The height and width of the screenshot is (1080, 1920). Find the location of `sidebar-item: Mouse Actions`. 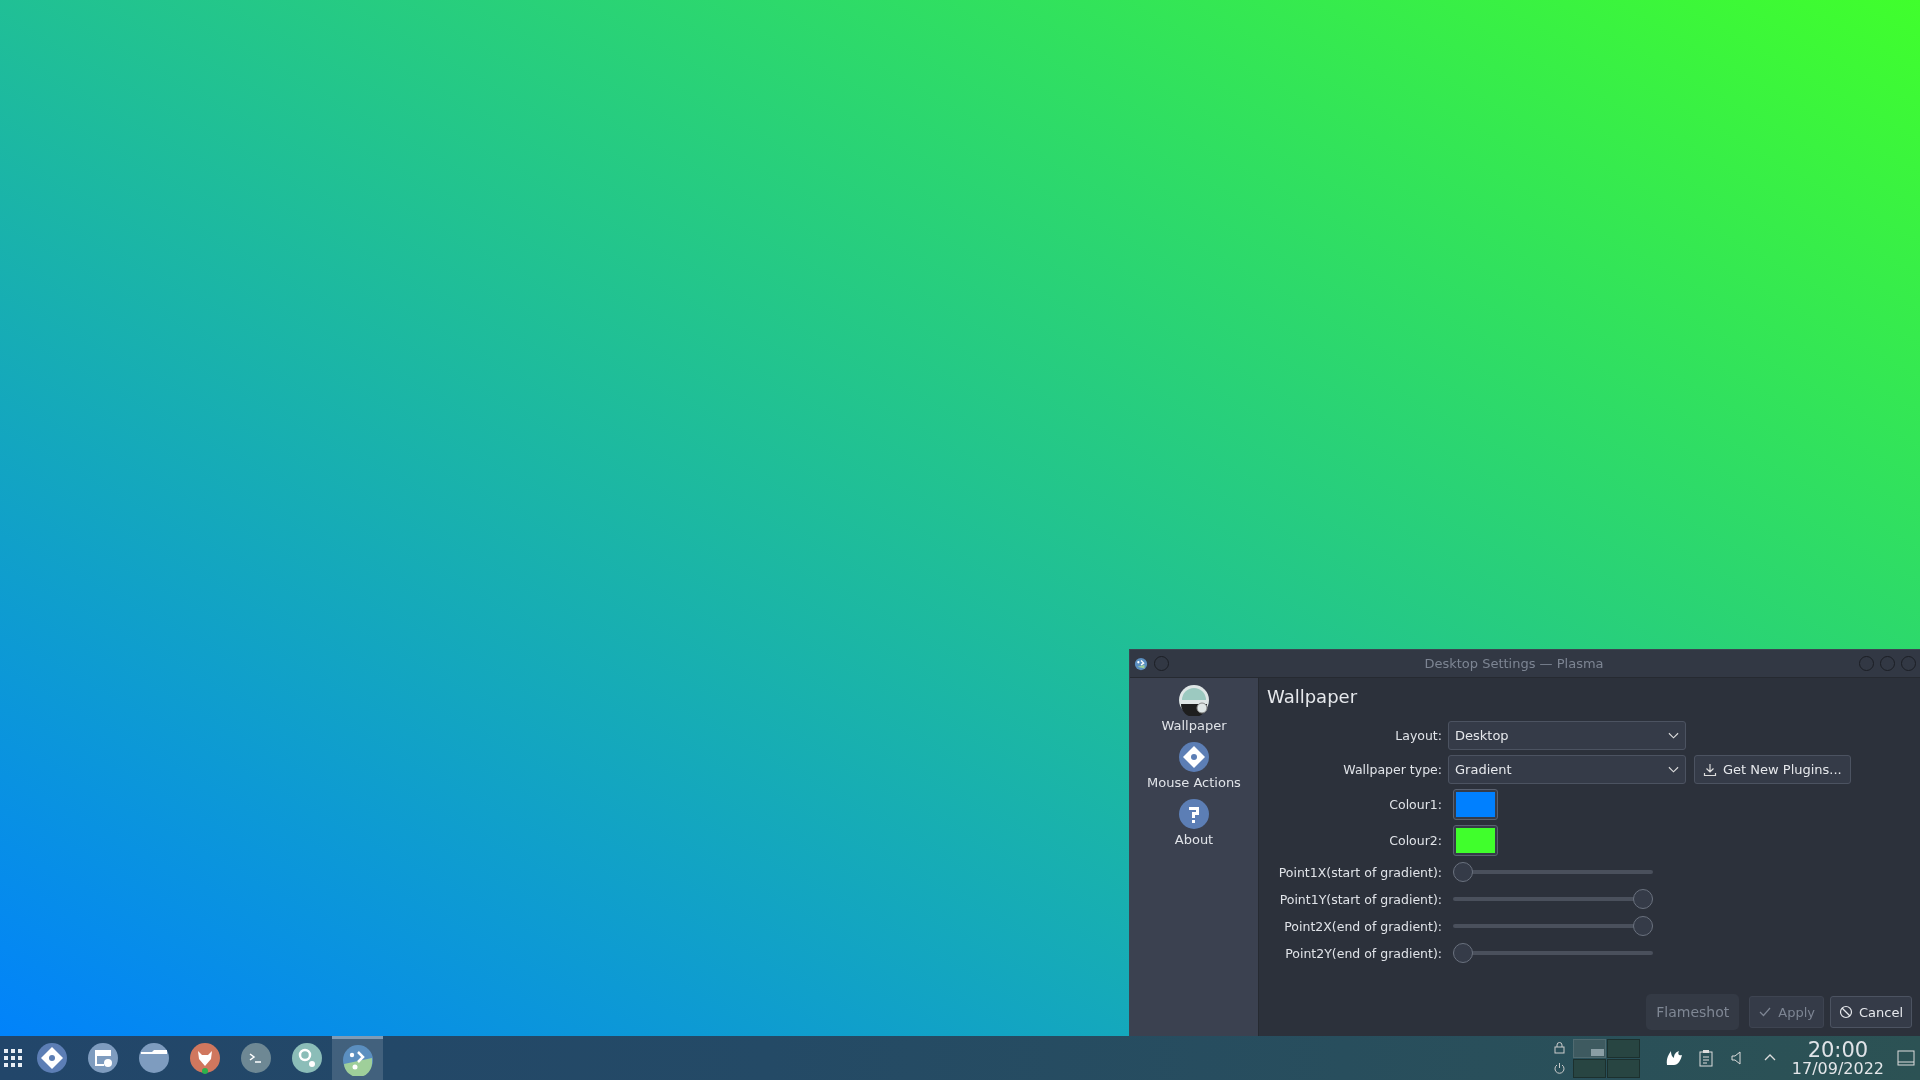

sidebar-item: Mouse Actions is located at coordinates (1194, 765).